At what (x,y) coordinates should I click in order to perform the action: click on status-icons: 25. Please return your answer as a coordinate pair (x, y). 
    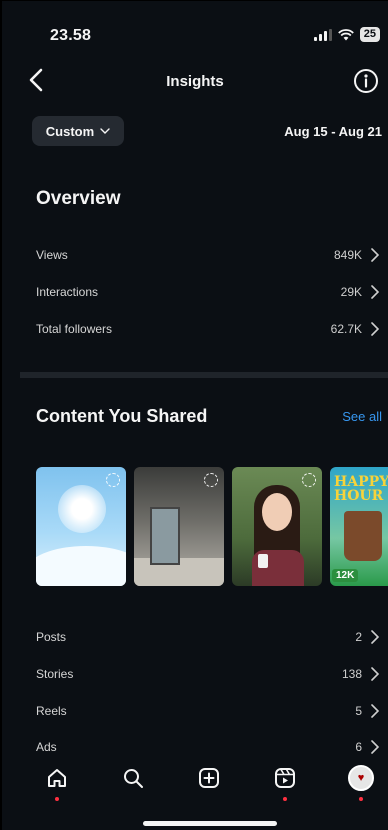
    Looking at the image, I should click on (346, 34).